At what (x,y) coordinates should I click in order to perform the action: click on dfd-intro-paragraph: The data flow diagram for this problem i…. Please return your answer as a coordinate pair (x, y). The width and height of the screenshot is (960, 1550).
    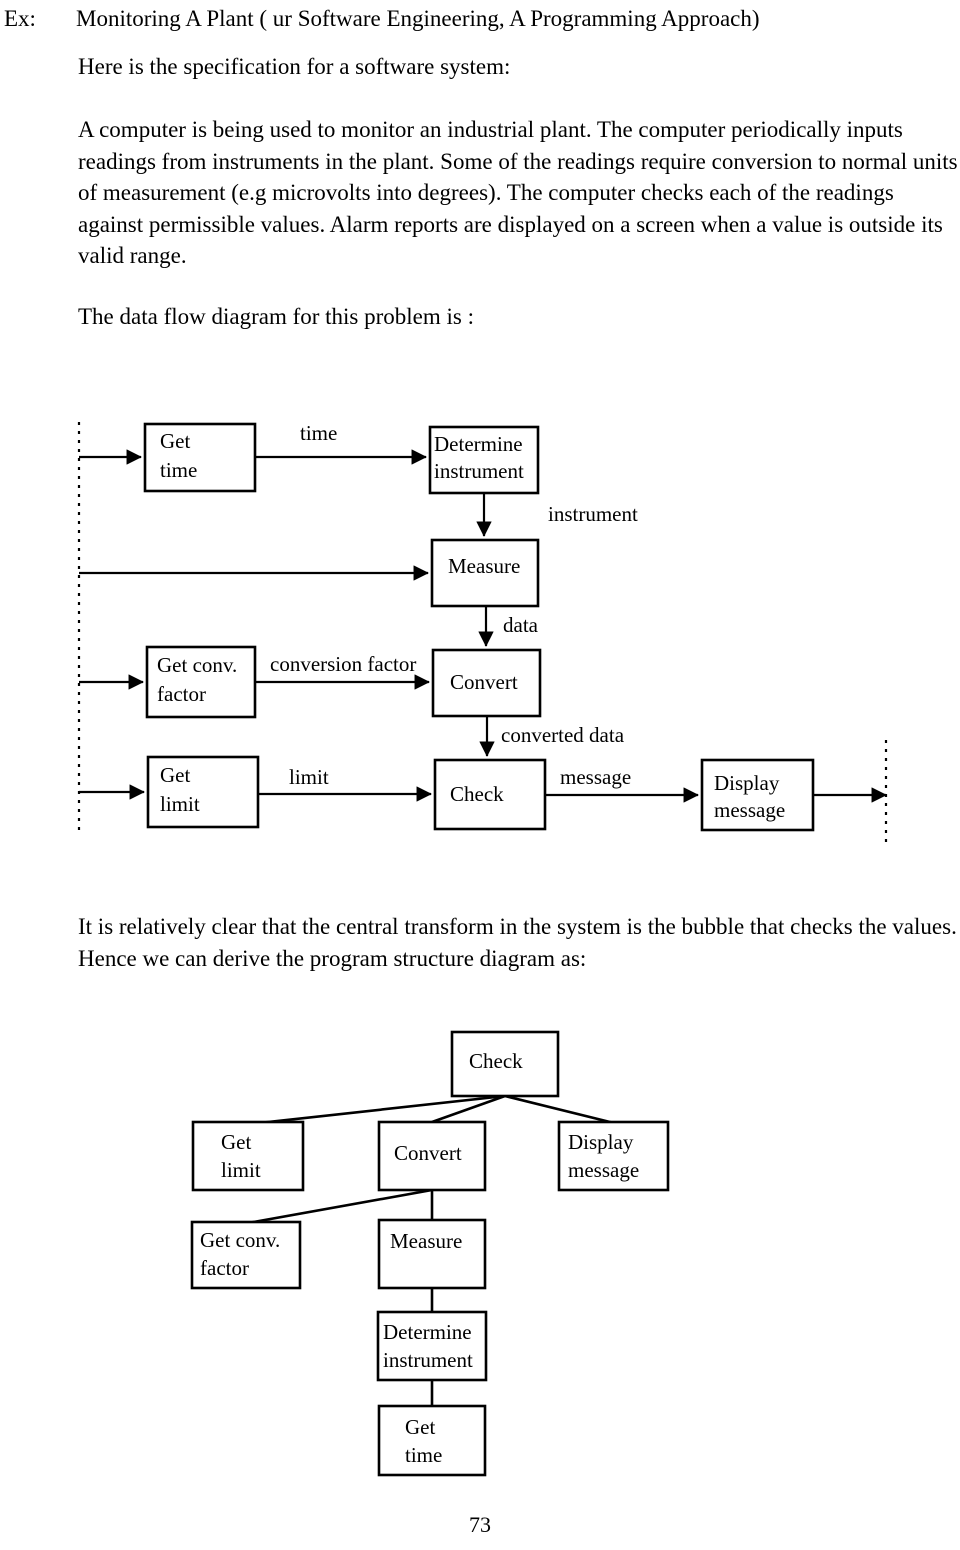
    Looking at the image, I should click on (276, 316).